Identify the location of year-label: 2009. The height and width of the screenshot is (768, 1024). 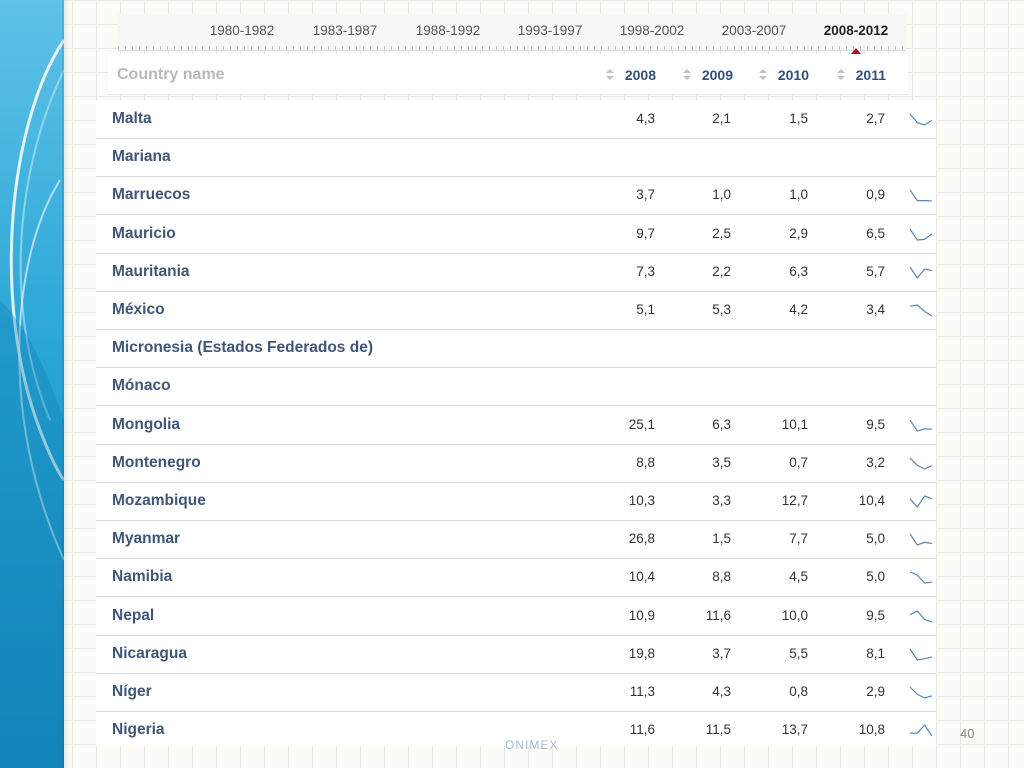
(717, 75).